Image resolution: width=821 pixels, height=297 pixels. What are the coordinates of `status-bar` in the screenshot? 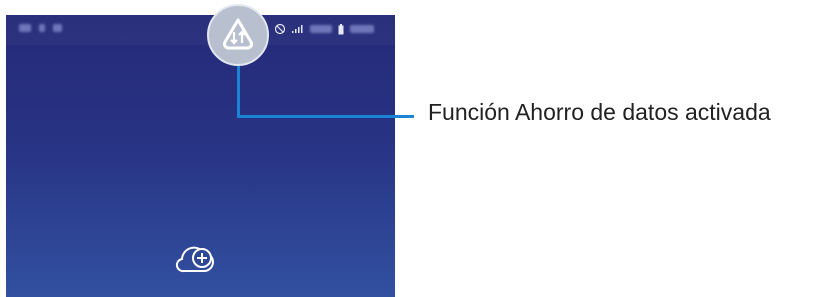 It's located at (200, 30).